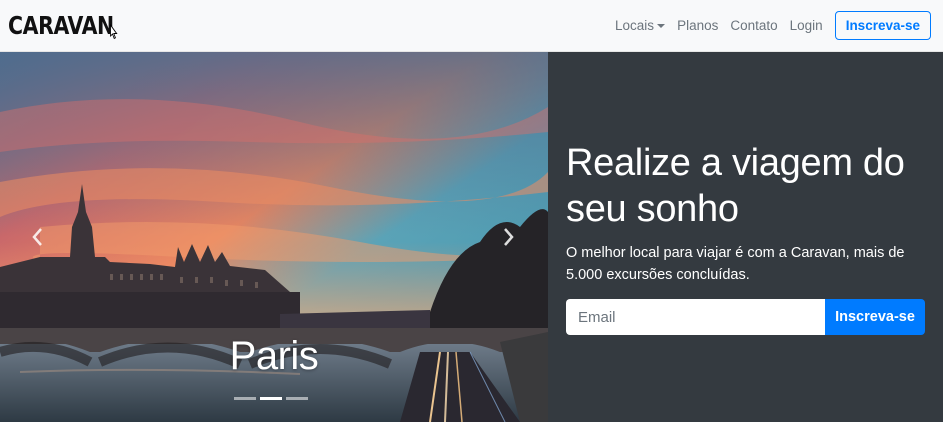  I want to click on caret-down-icon, so click(661, 25).